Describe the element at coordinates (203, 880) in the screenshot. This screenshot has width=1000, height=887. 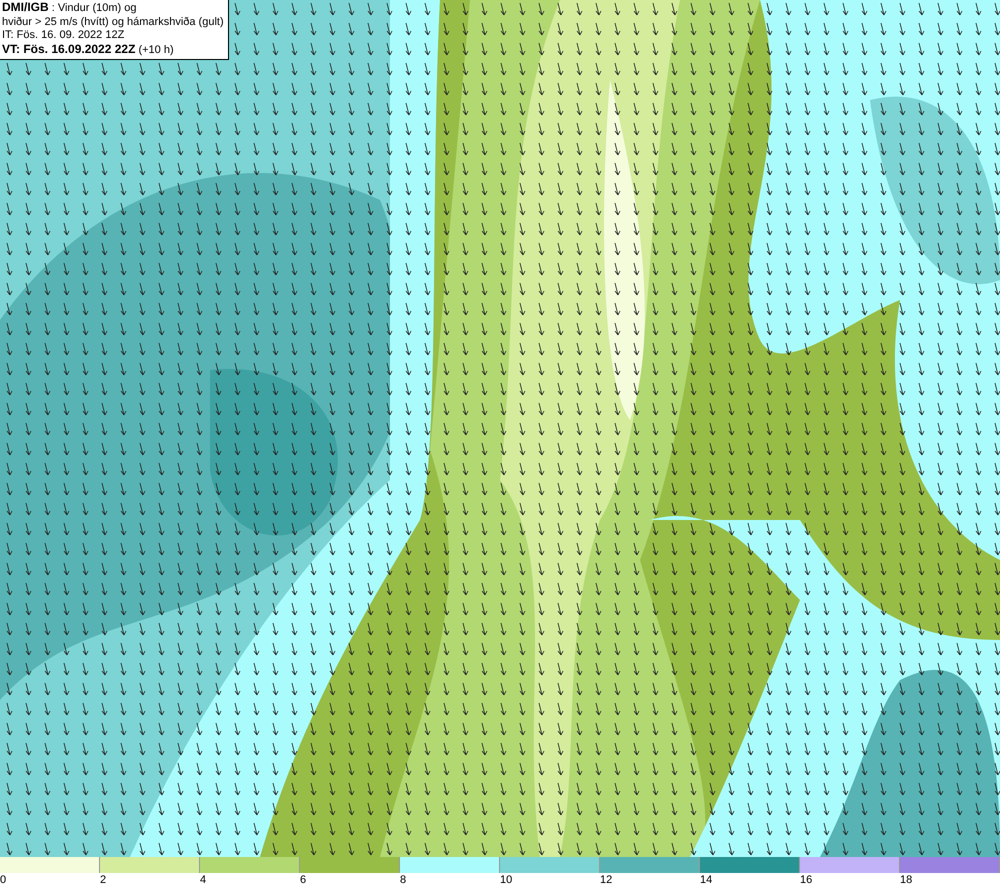
I see `legend-tick-label: 4` at that location.